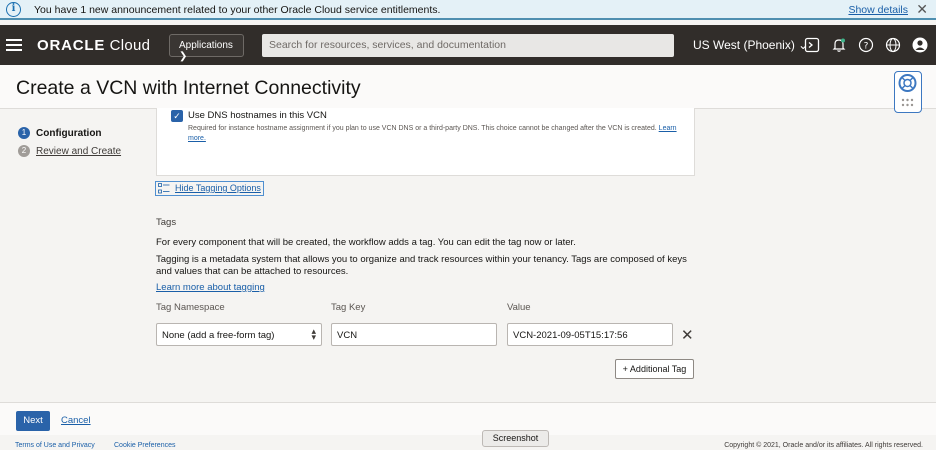 The width and height of the screenshot is (936, 450). I want to click on dns-hostnames-label: Use DNS hostnames in this VCN, so click(257, 115).